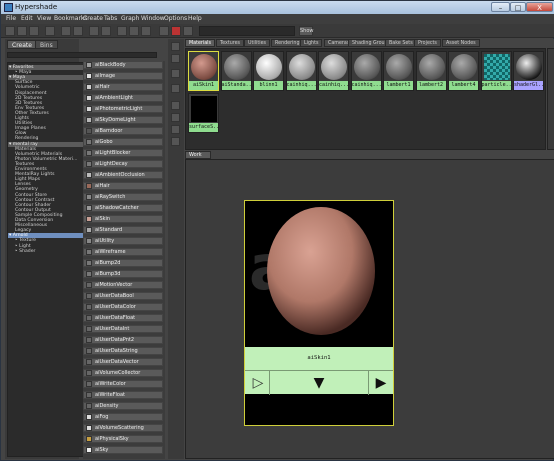 The height and width of the screenshot is (461, 554). I want to click on material-swatch: aiSkin1, so click(203, 71).